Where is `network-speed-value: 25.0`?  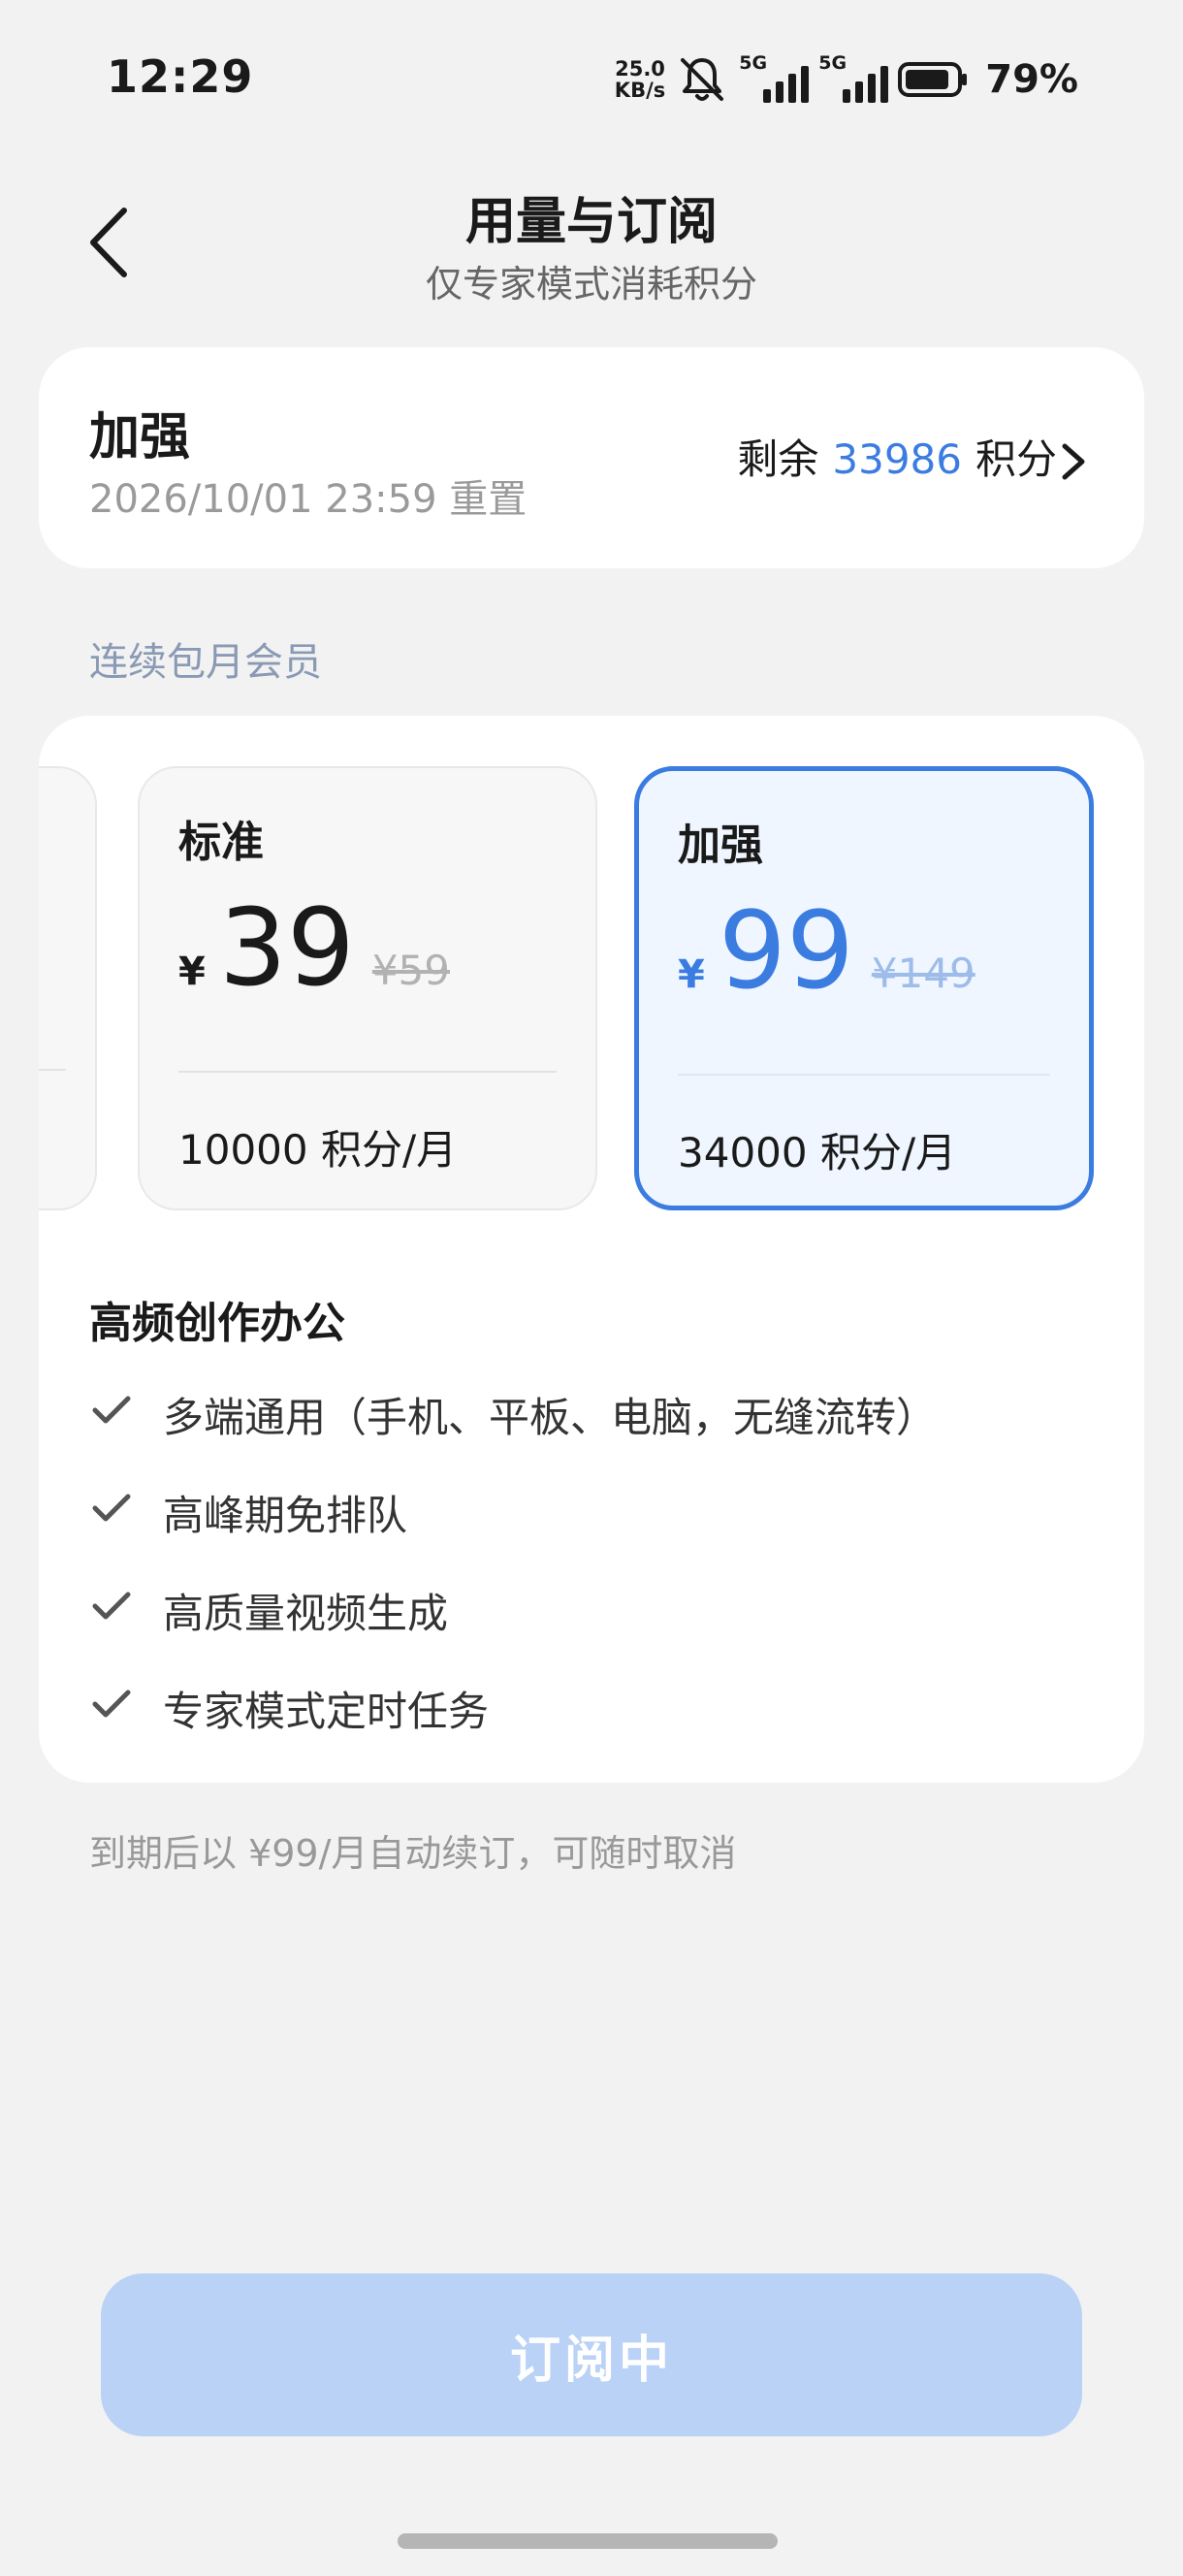 network-speed-value: 25.0 is located at coordinates (640, 68).